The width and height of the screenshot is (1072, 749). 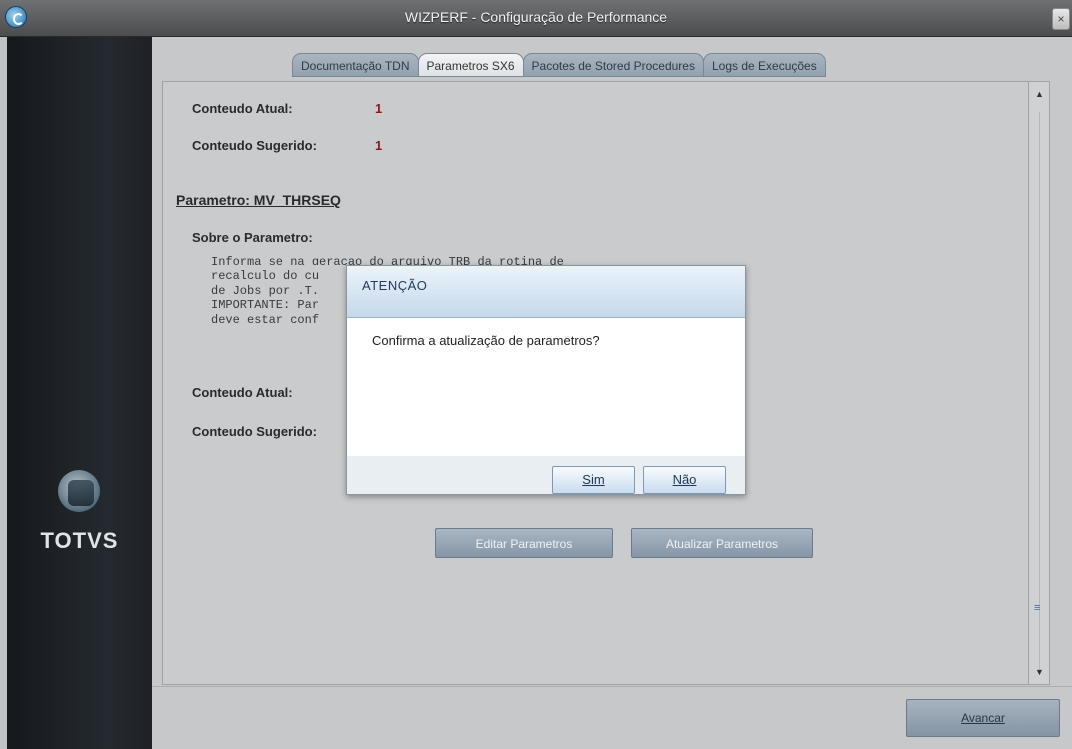 I want to click on current-value: 1, so click(x=379, y=108).